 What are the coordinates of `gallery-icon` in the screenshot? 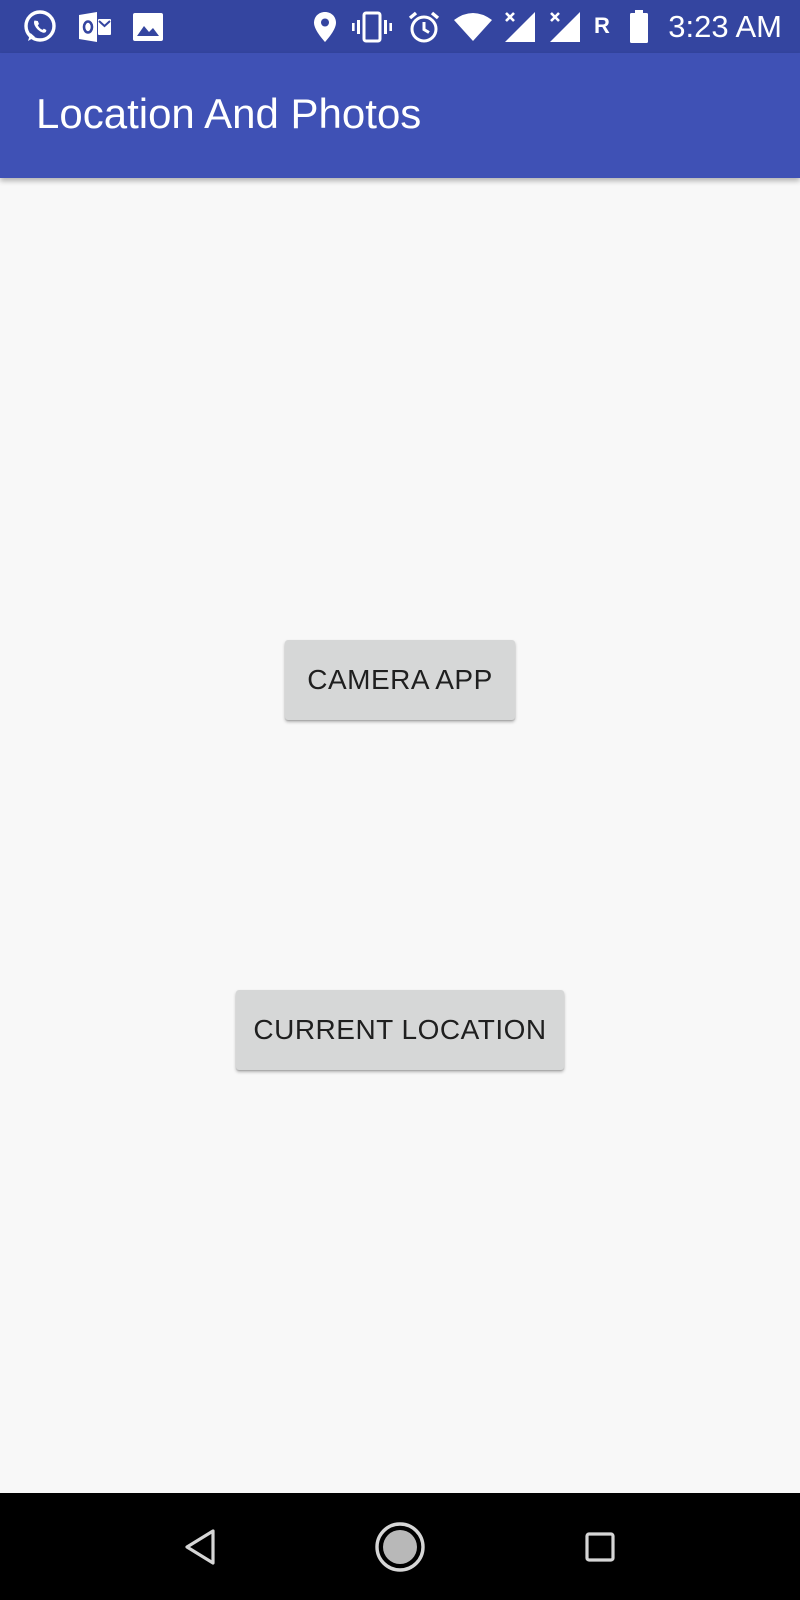 It's located at (148, 27).